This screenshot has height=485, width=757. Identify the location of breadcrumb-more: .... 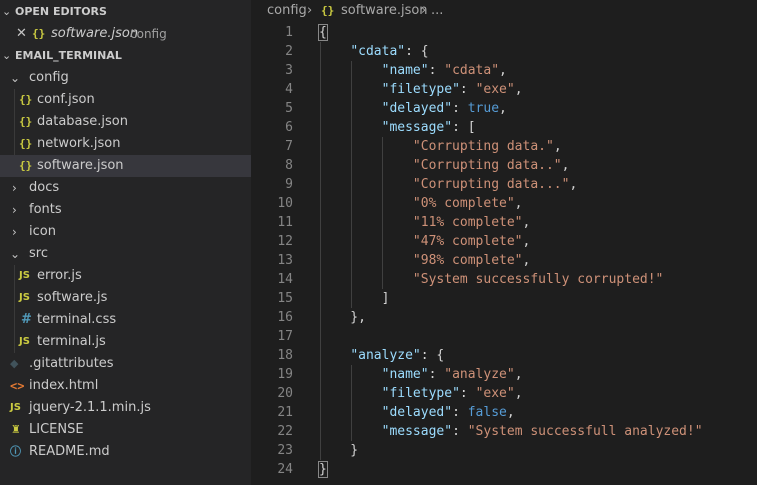
(437, 11).